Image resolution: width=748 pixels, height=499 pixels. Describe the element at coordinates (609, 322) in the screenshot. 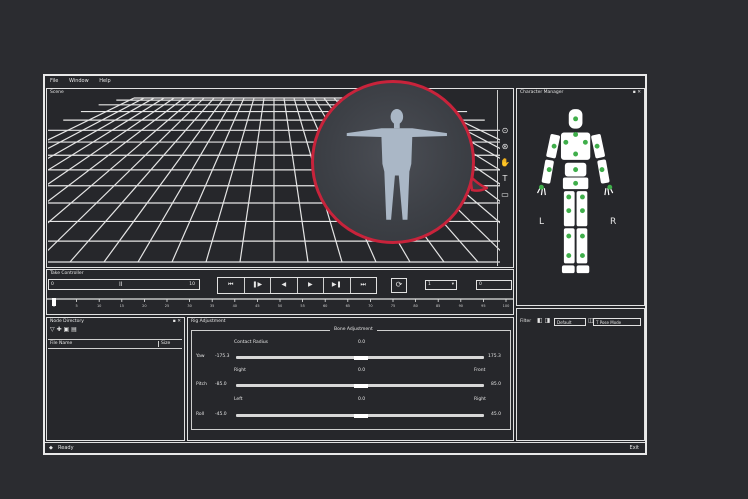

I see `mode-dropdown-2-value: T Pose Mode` at that location.